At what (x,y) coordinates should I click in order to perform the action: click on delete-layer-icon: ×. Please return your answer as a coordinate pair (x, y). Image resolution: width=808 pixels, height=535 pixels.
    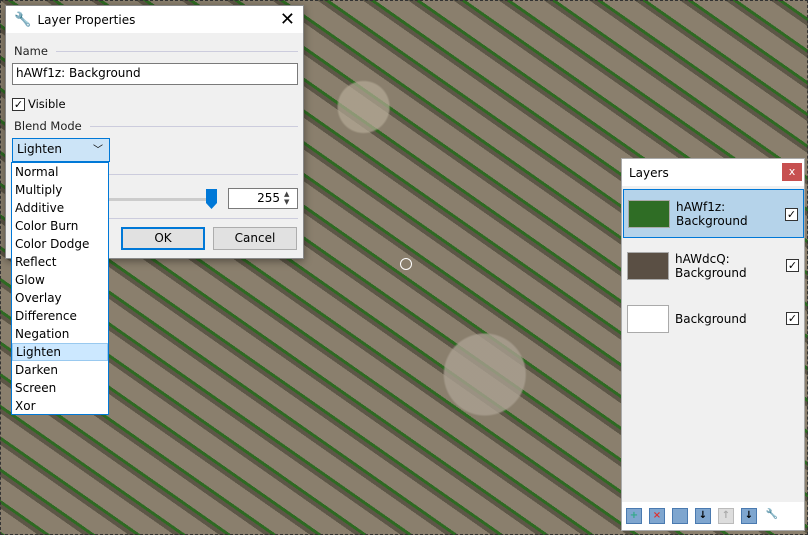
    Looking at the image, I should click on (657, 516).